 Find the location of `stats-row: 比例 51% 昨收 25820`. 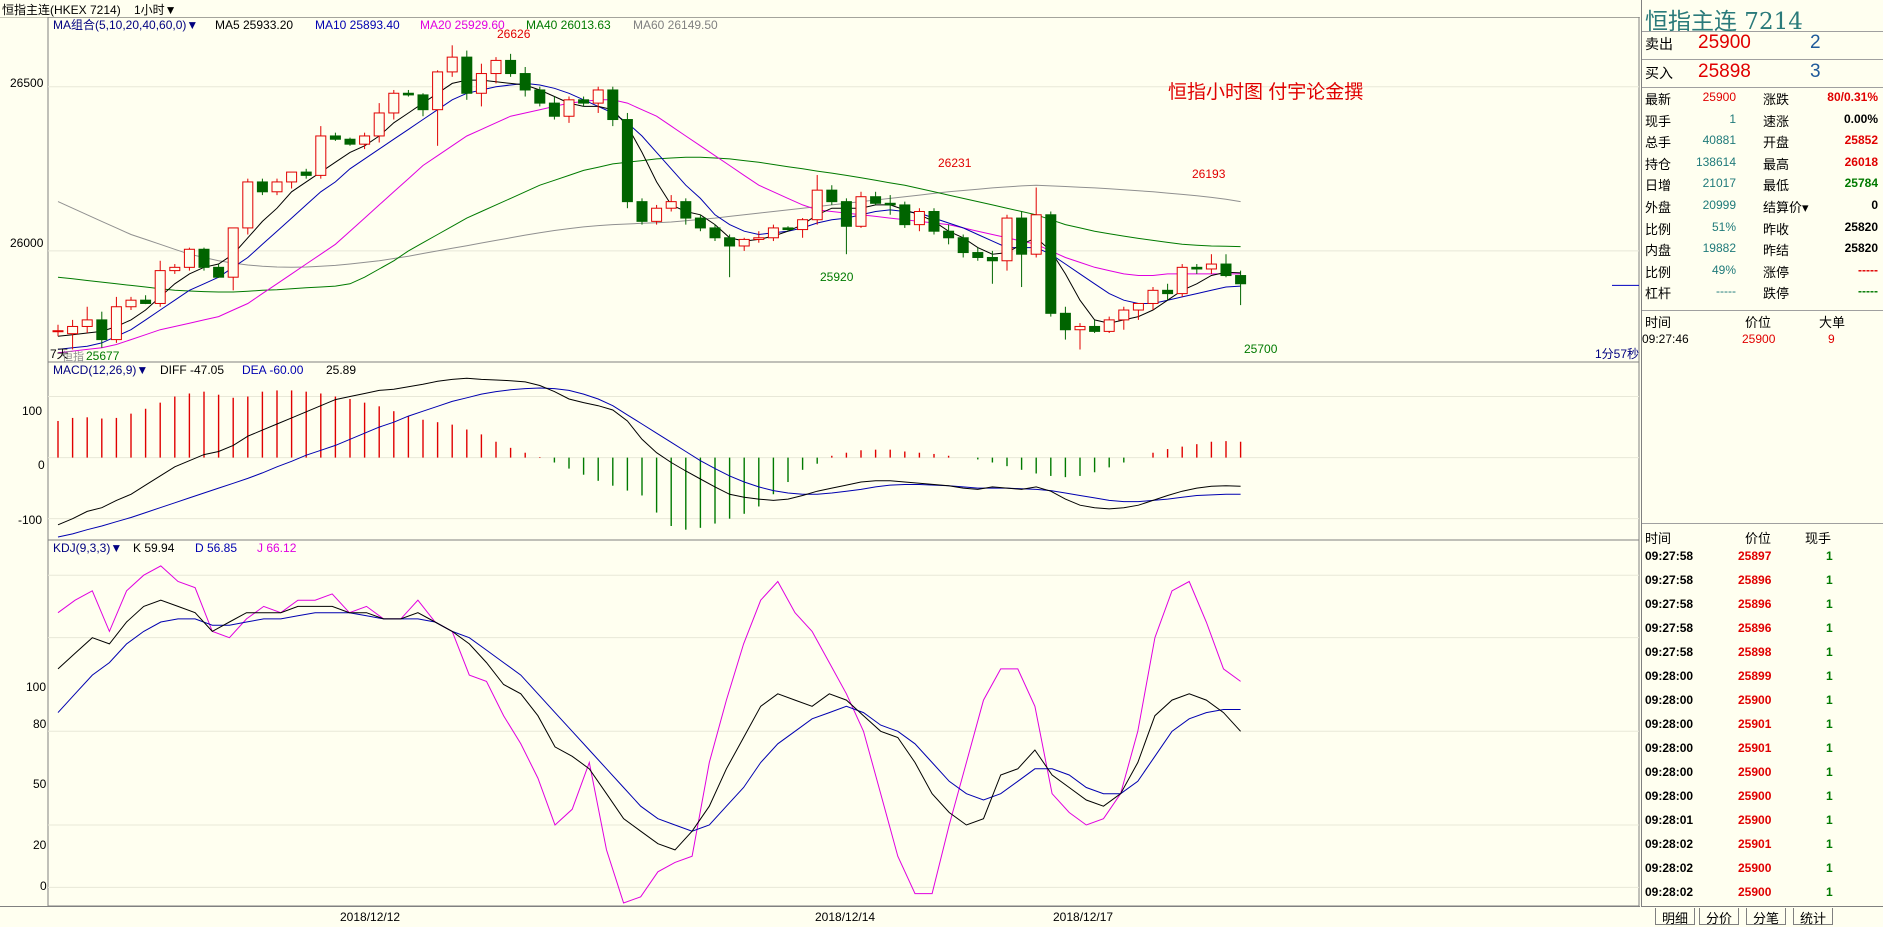

stats-row: 比例 51% 昨收 25820 is located at coordinates (1762, 229).